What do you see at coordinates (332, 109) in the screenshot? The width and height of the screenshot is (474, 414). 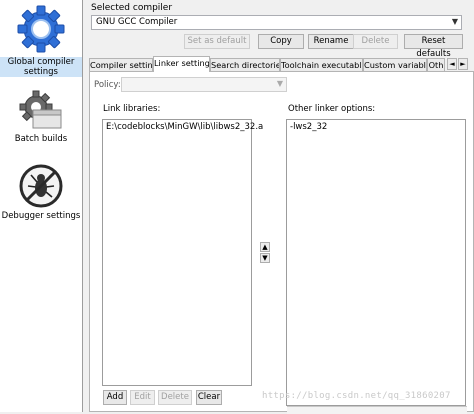 I see `other-linker-options-title: Other linker options:` at bounding box center [332, 109].